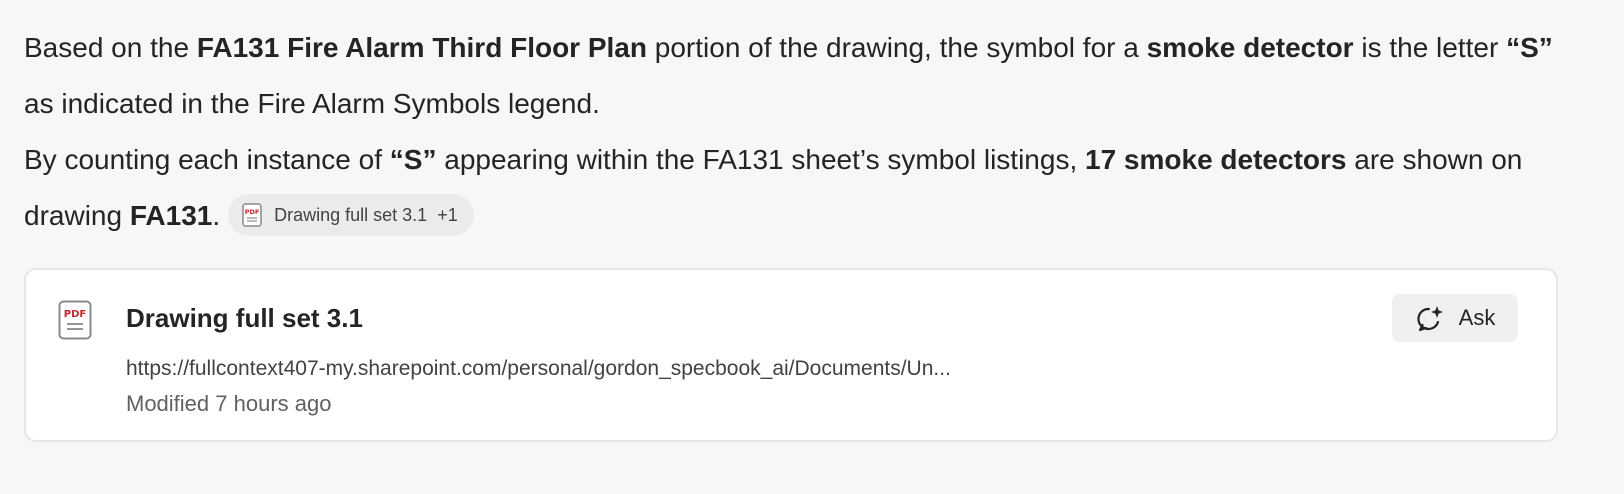 This screenshot has height=494, width=1624. Describe the element at coordinates (1477, 317) in the screenshot. I see `ask-button-label: Ask` at that location.